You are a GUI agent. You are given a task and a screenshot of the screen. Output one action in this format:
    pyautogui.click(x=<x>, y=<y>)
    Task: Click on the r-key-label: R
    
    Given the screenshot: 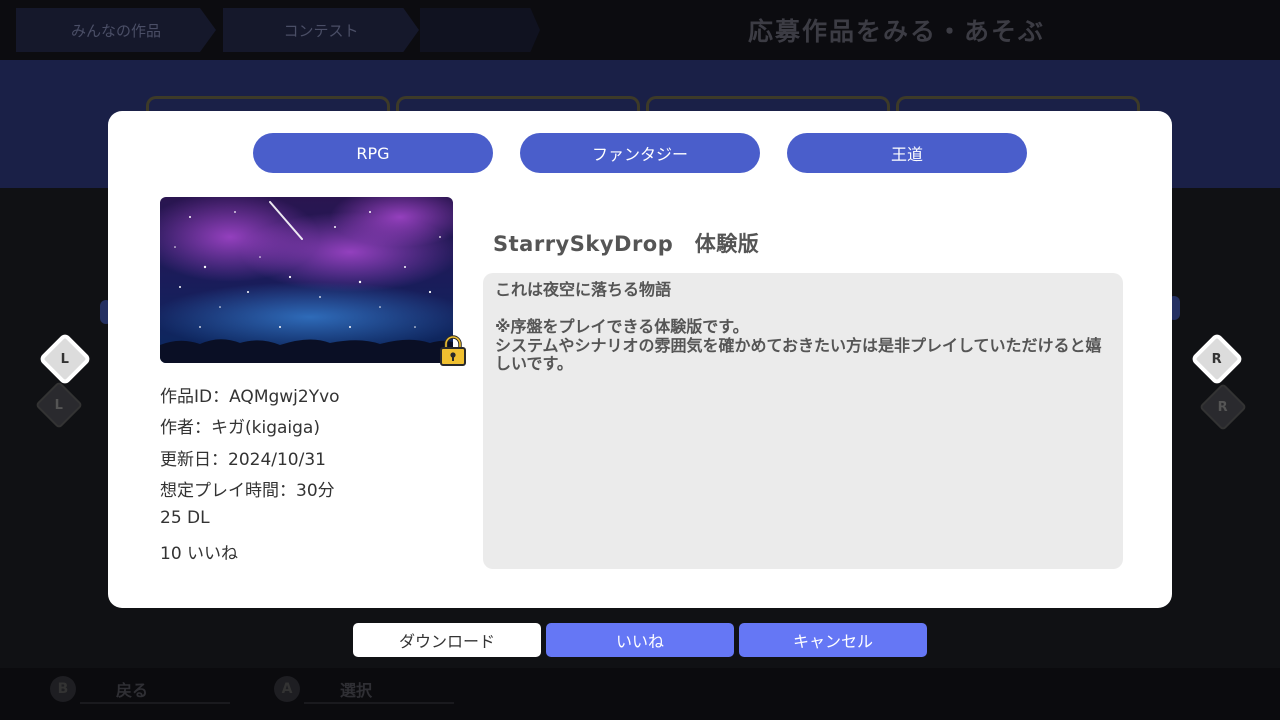 What is the action you would take?
    pyautogui.click(x=1217, y=359)
    